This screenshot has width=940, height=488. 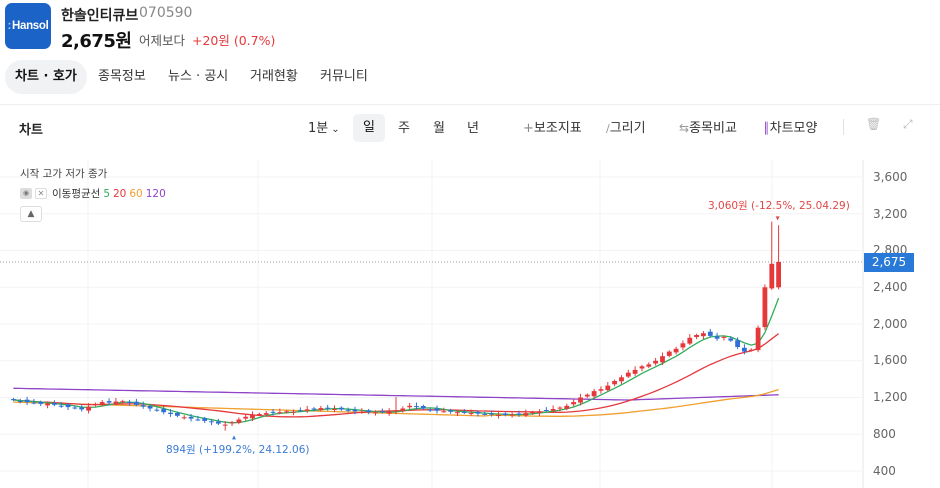 I want to click on chart-panel-title: 차트, so click(x=31, y=130).